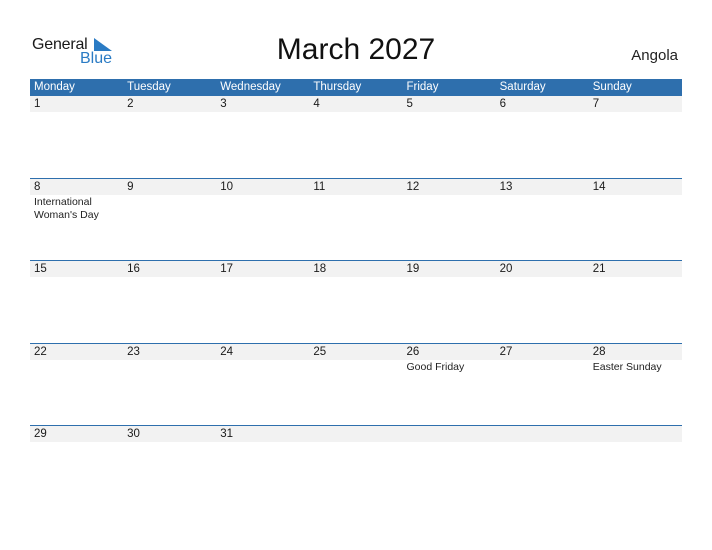 The height and width of the screenshot is (550, 712). I want to click on day-number: 10, so click(227, 186).